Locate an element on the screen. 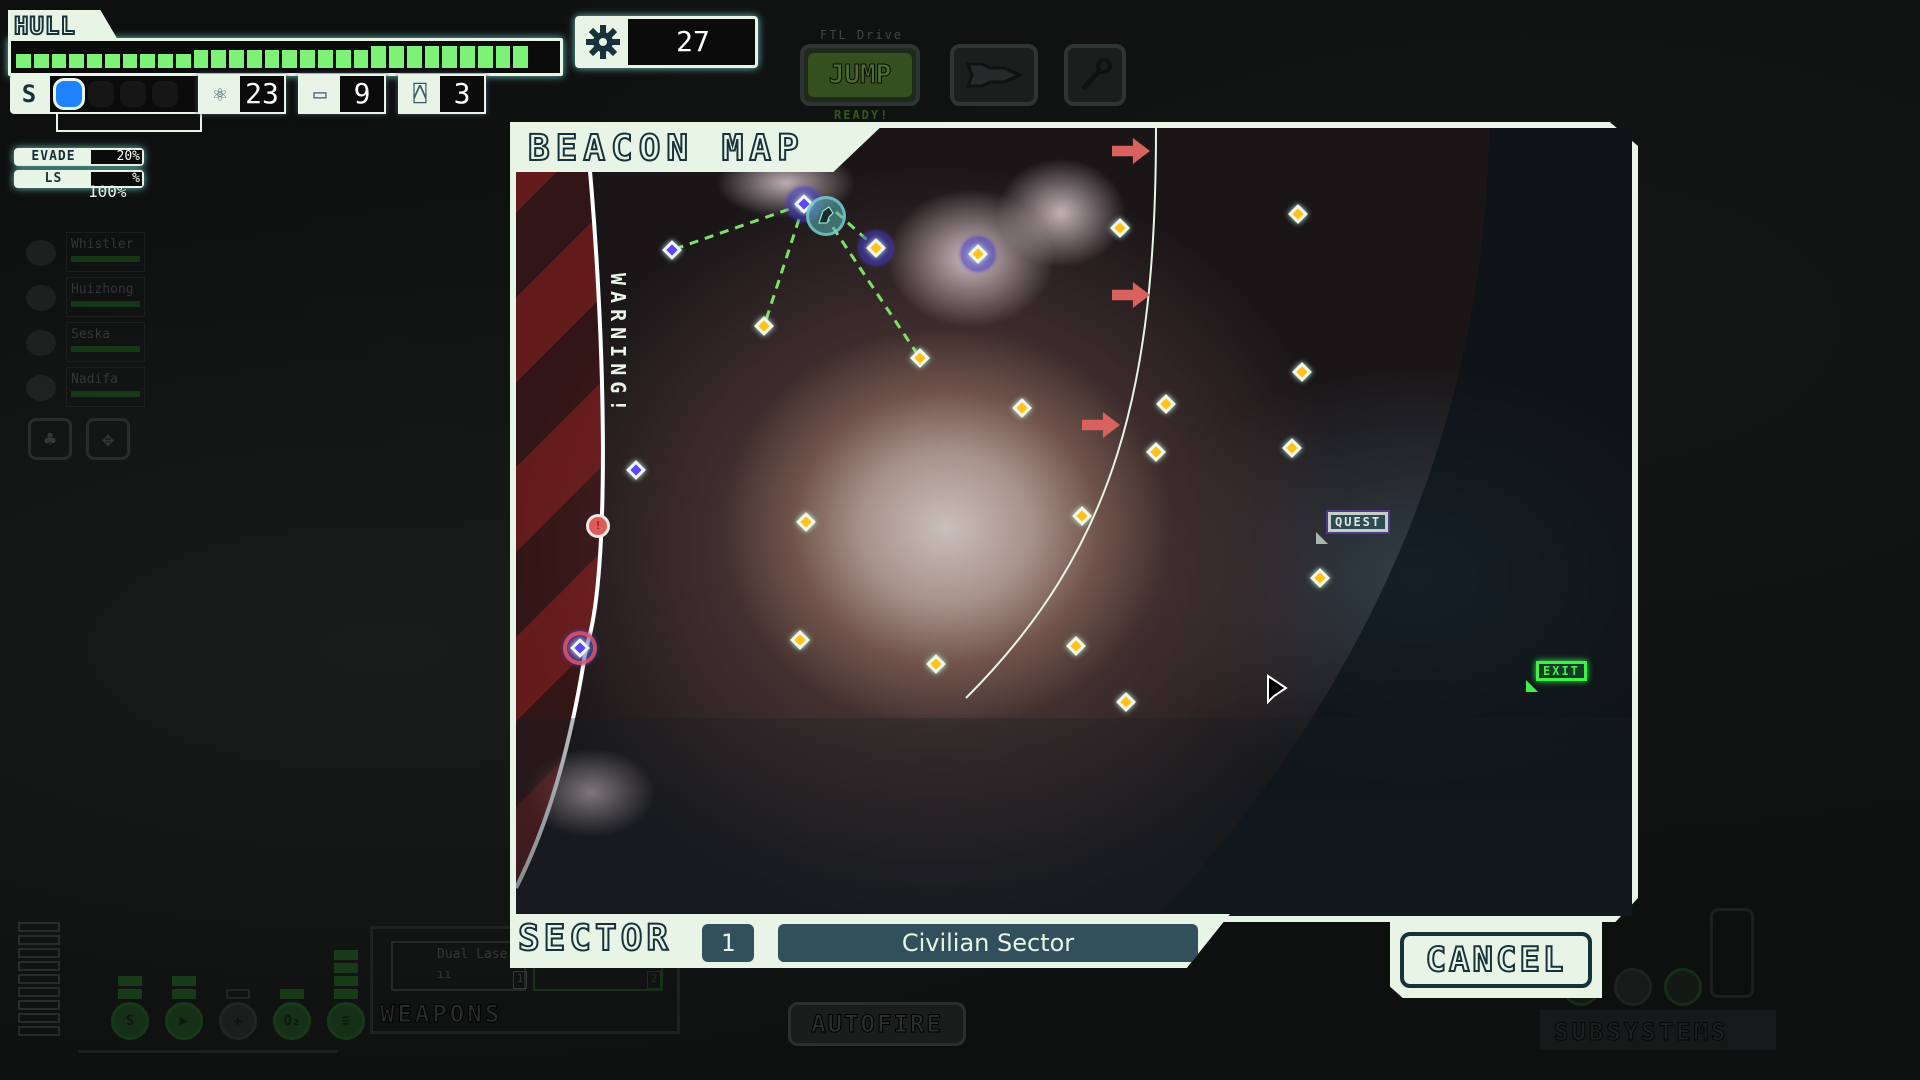  weapons-system-icon: ≡ is located at coordinates (346, 1021).